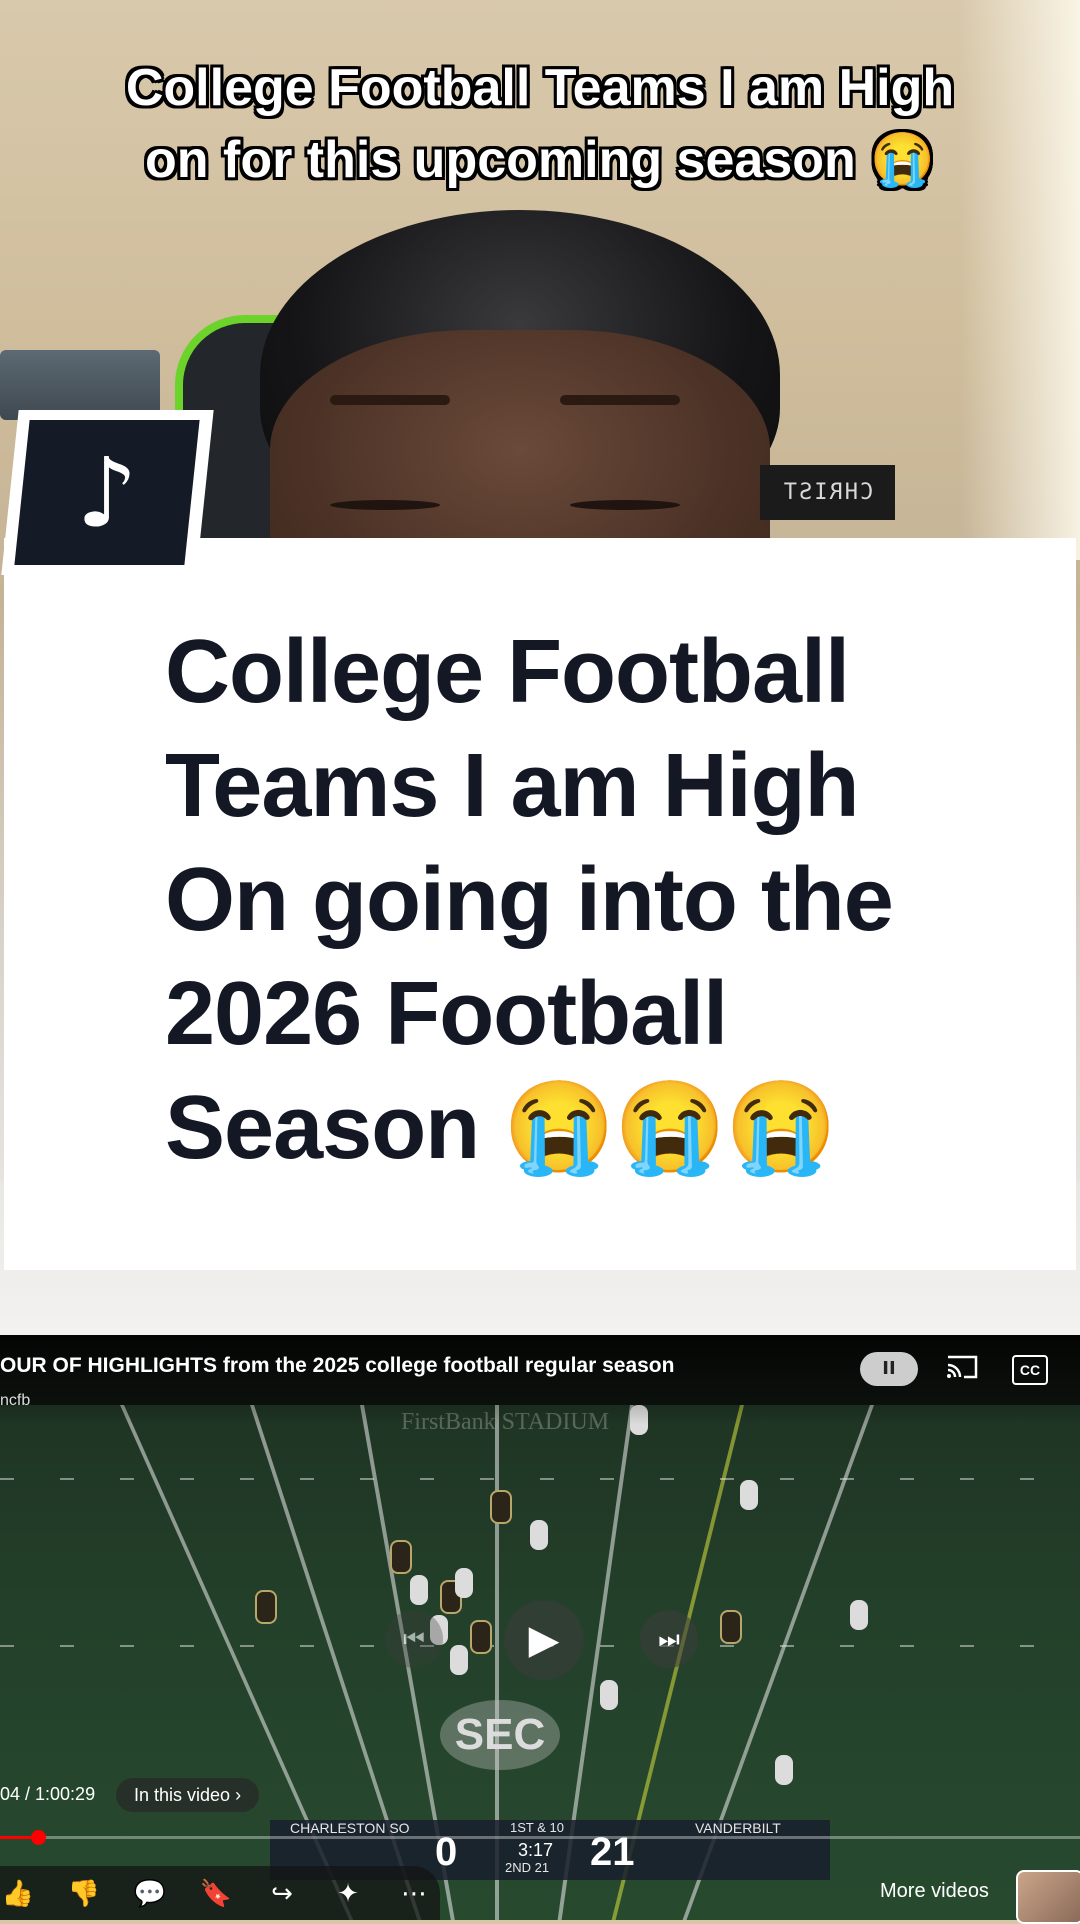 This screenshot has height=1924, width=1080. I want to click on title-line-4: 2026 Football, so click(446, 1014).